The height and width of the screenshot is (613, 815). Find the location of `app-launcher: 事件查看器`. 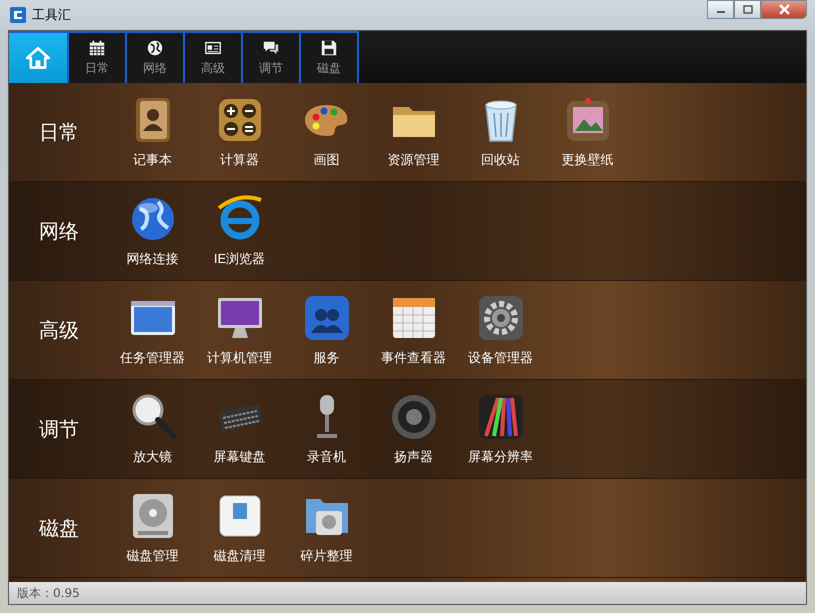

app-launcher: 事件查看器 is located at coordinates (413, 330).